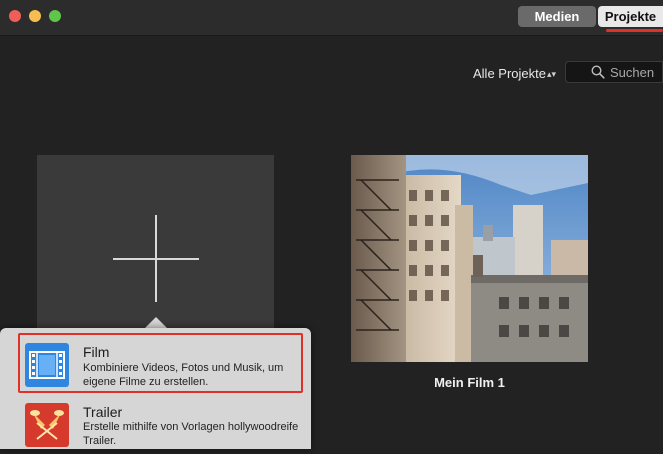 This screenshot has width=663, height=454. Describe the element at coordinates (509, 73) in the screenshot. I see `project-filter-label: Alle Projekte` at that location.